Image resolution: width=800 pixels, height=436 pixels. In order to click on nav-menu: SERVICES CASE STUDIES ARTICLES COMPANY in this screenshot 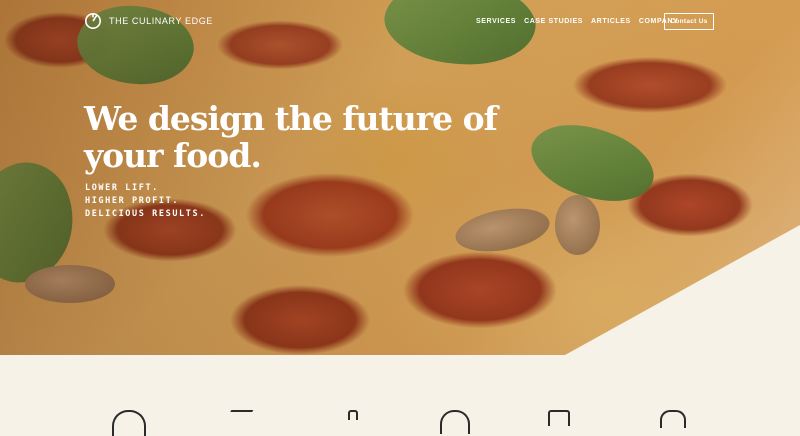, I will do `click(577, 21)`.